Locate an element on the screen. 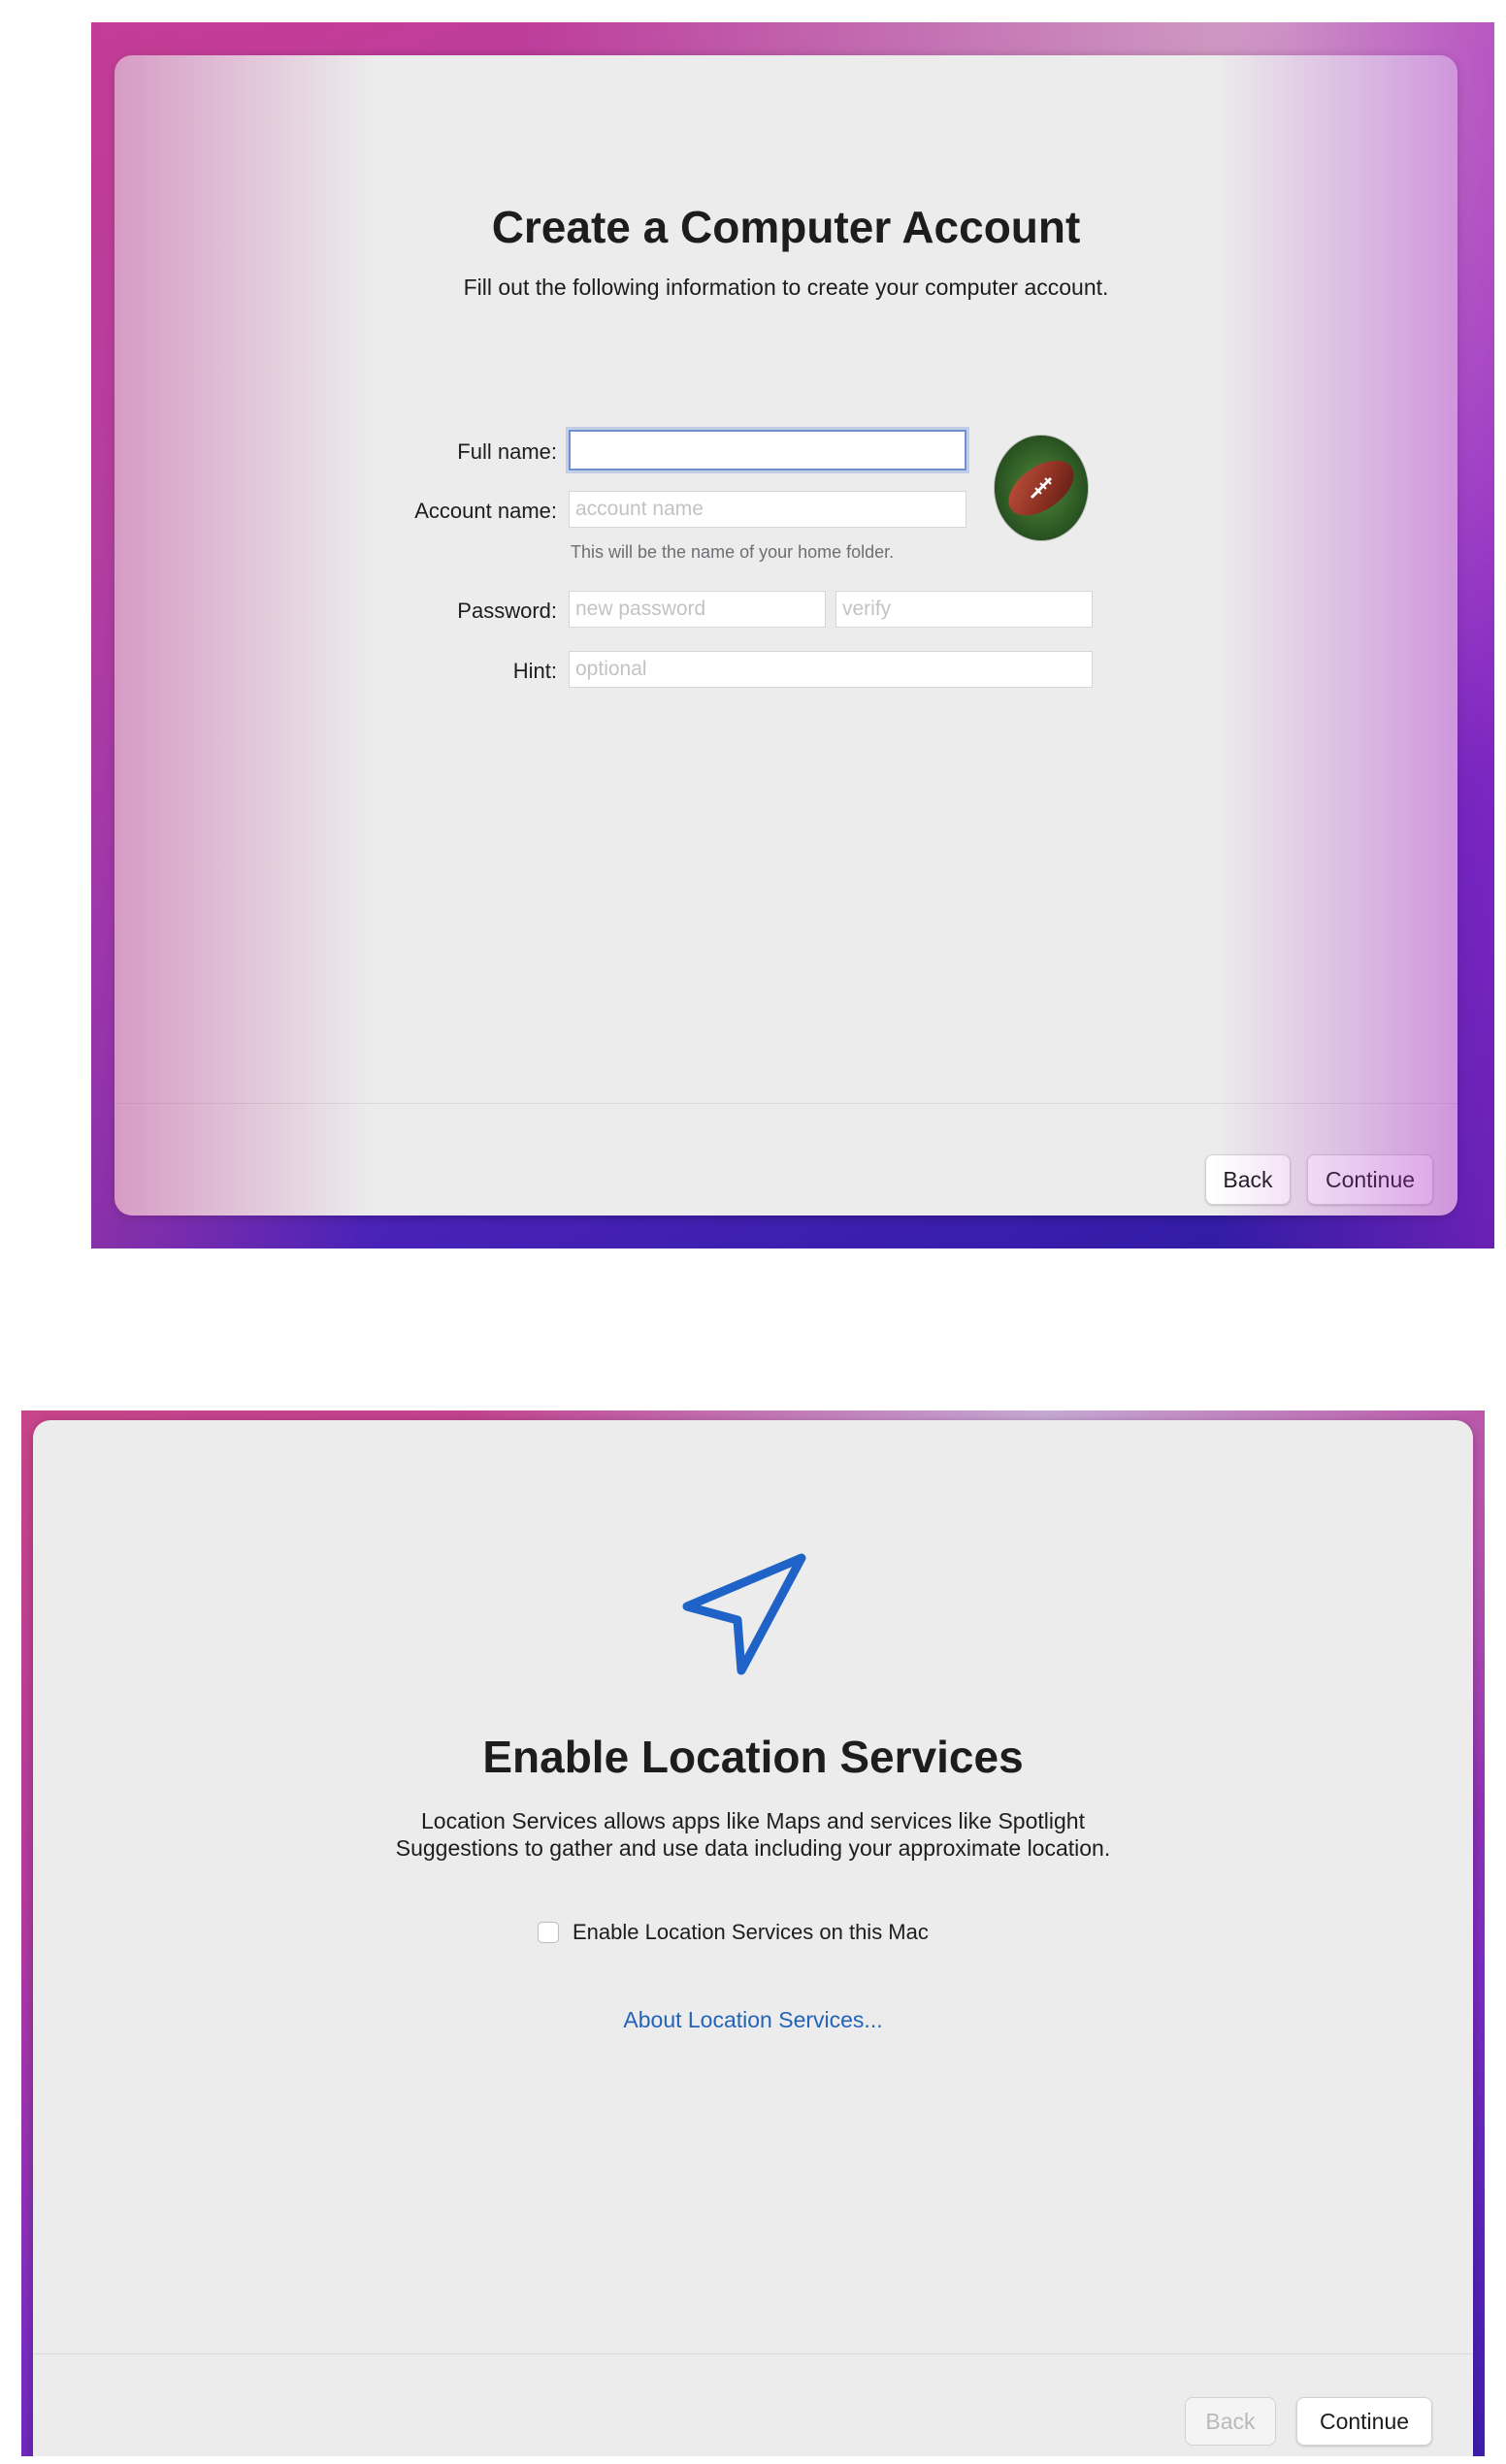 This screenshot has height=2464, width=1506. enable-location-checkbox is located at coordinates (548, 1932).